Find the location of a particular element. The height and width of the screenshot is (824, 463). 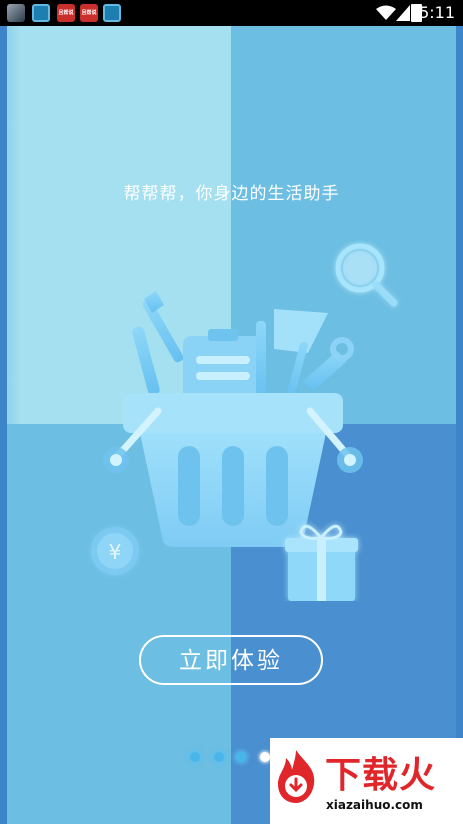

watermark: 下载火 xiazaihuo.com is located at coordinates (366, 781).